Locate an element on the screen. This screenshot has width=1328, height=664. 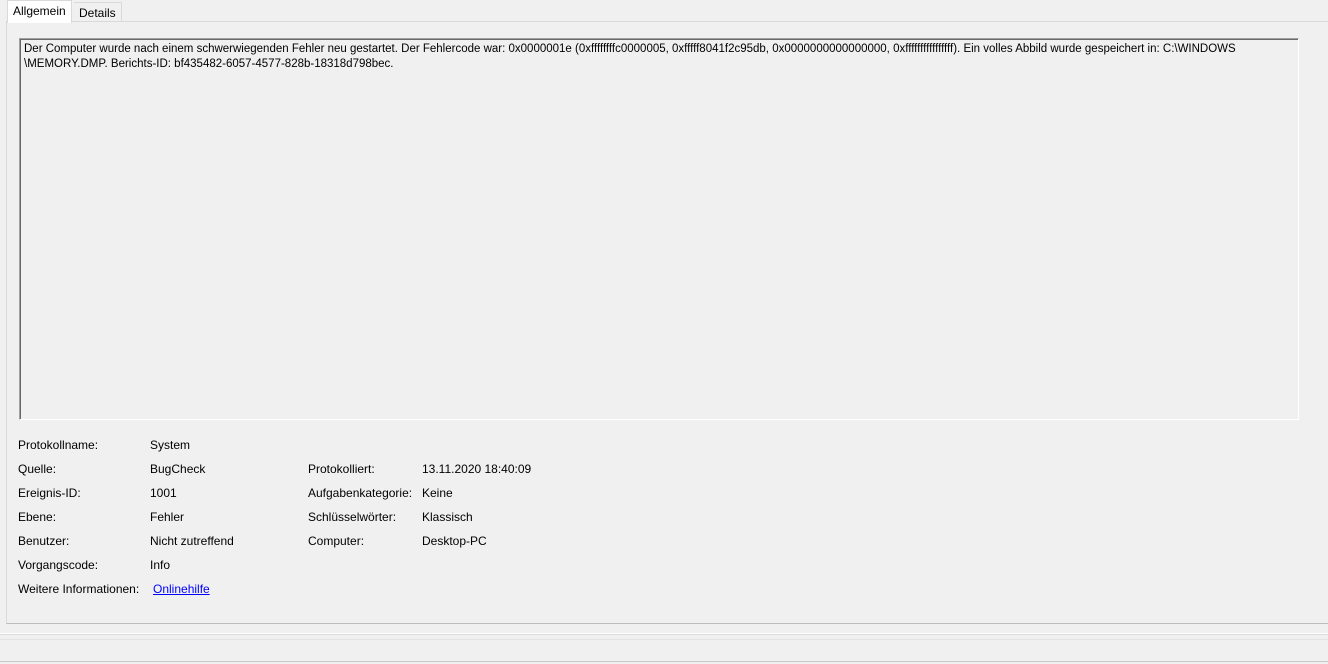
task-category-value: Keine is located at coordinates (437, 493).